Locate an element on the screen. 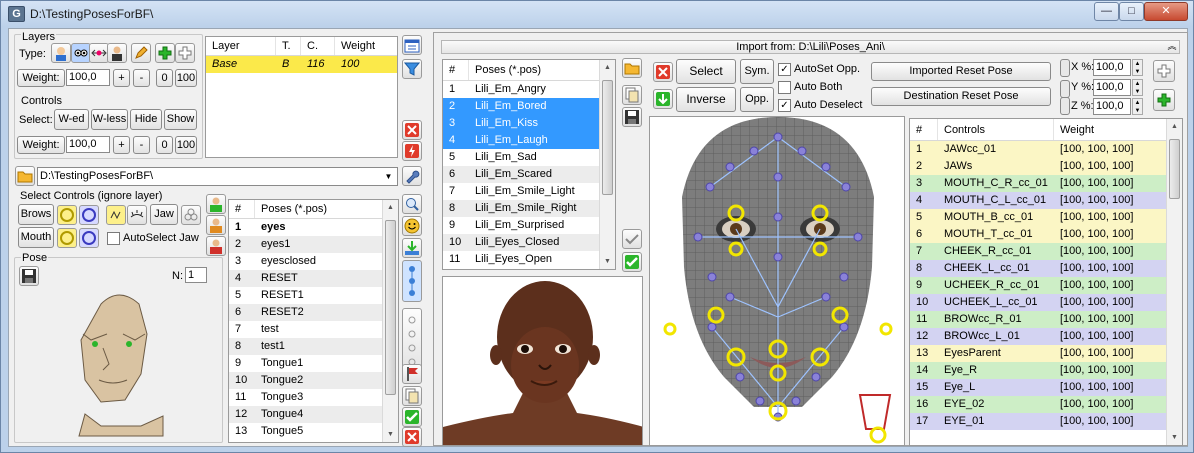 The width and height of the screenshot is (1194, 453). import-folder-icon is located at coordinates (632, 68).